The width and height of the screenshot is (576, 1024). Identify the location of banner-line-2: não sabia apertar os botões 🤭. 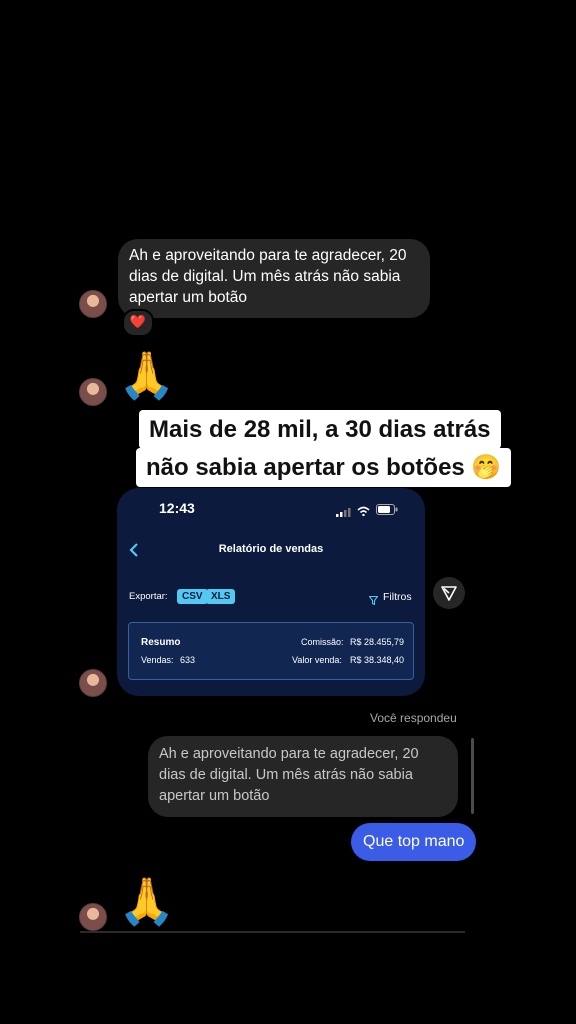
(324, 467).